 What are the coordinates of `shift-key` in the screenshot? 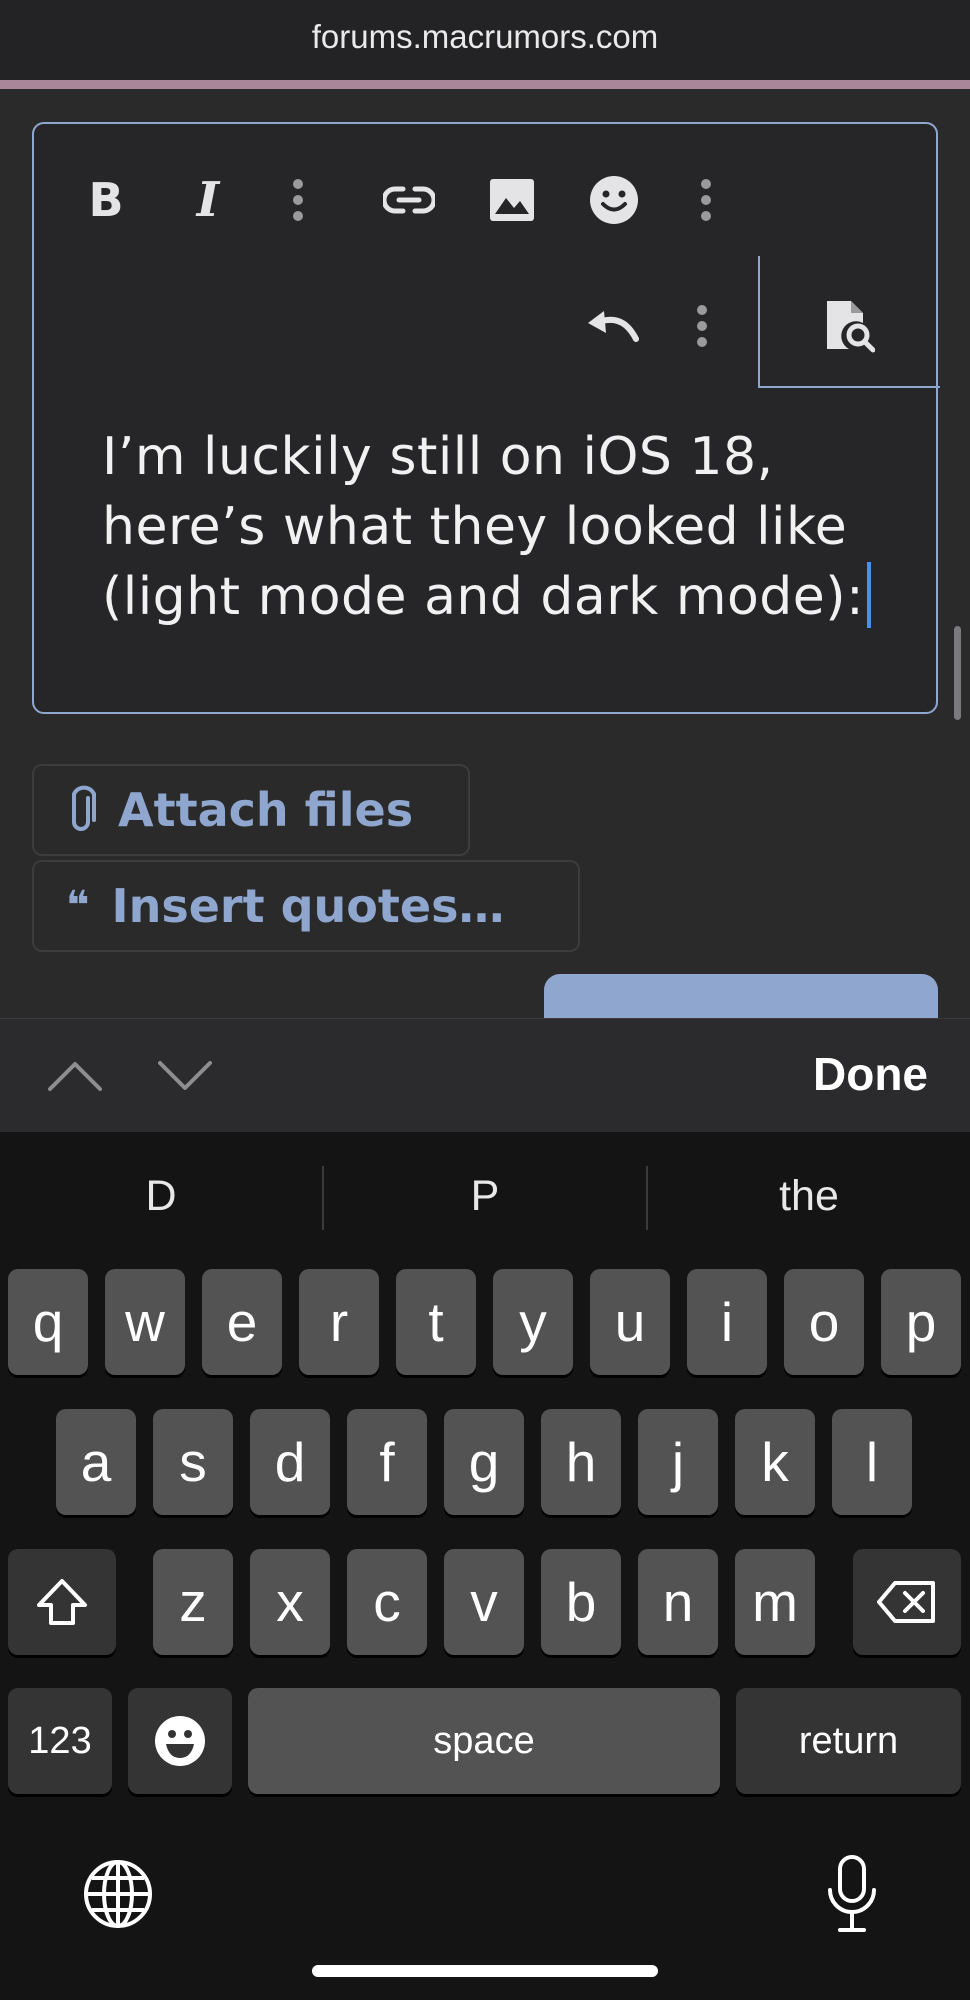 It's located at (62, 1602).